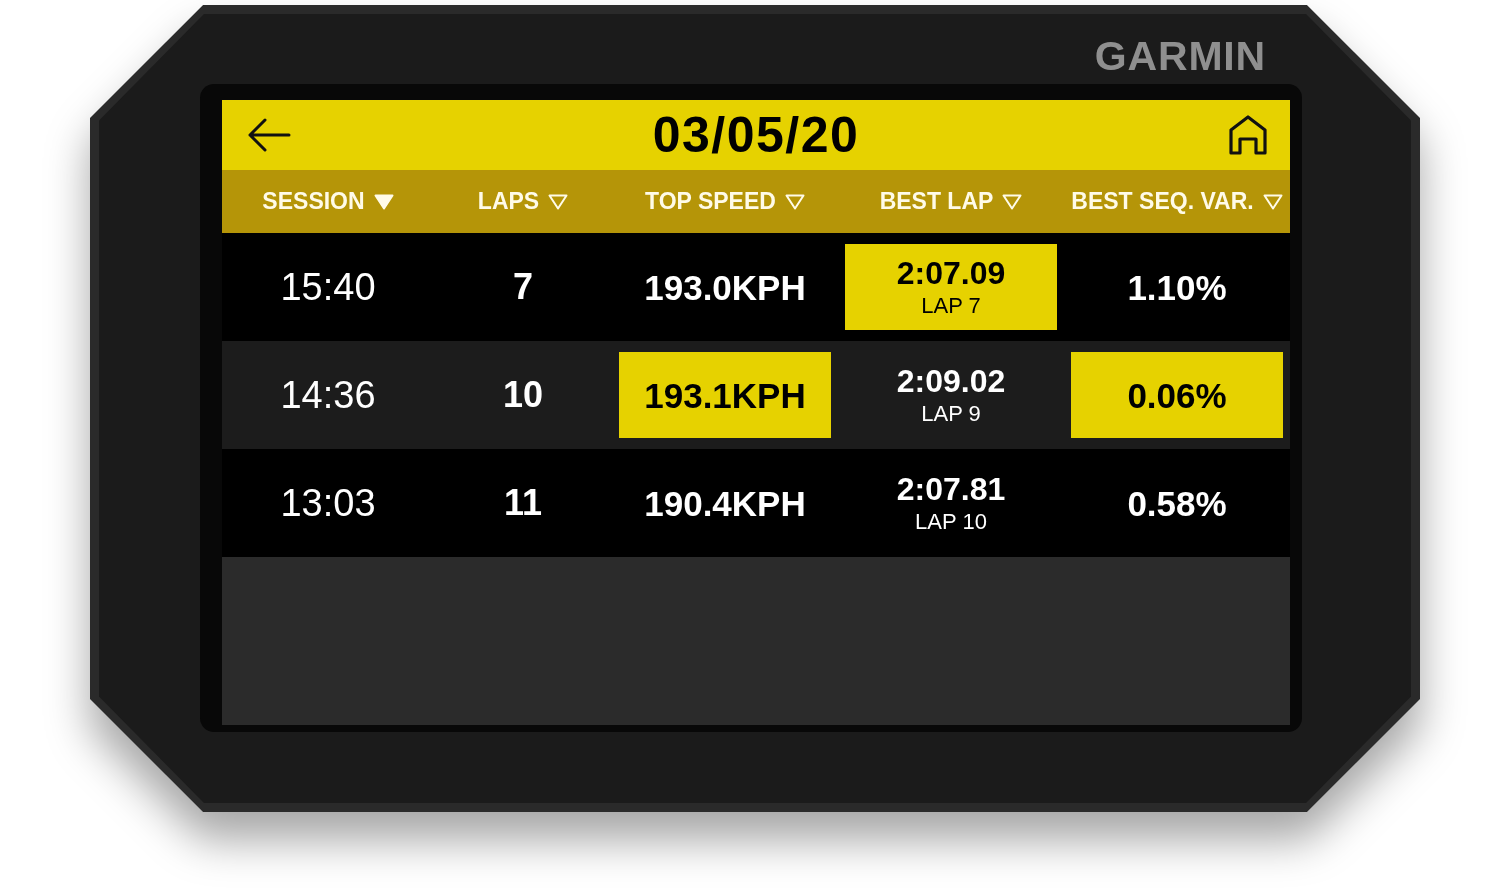  What do you see at coordinates (951, 395) in the screenshot?
I see `table-cell-text: 2:09.02 LAP 9` at bounding box center [951, 395].